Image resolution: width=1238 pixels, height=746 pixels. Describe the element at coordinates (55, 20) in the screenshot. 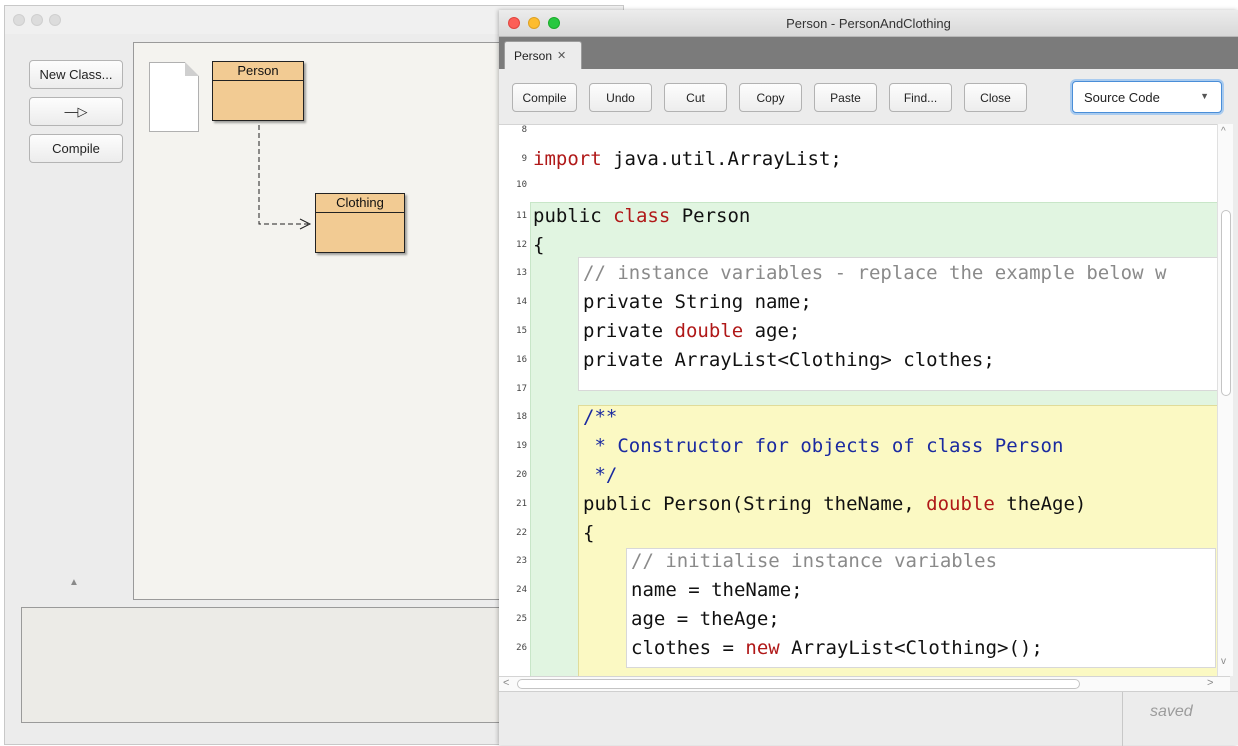

I see `zoom-dot-icon` at that location.